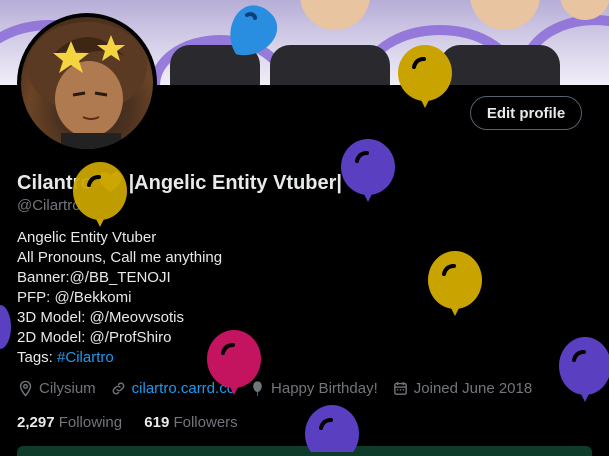  I want to click on avatar, so click(87, 83).